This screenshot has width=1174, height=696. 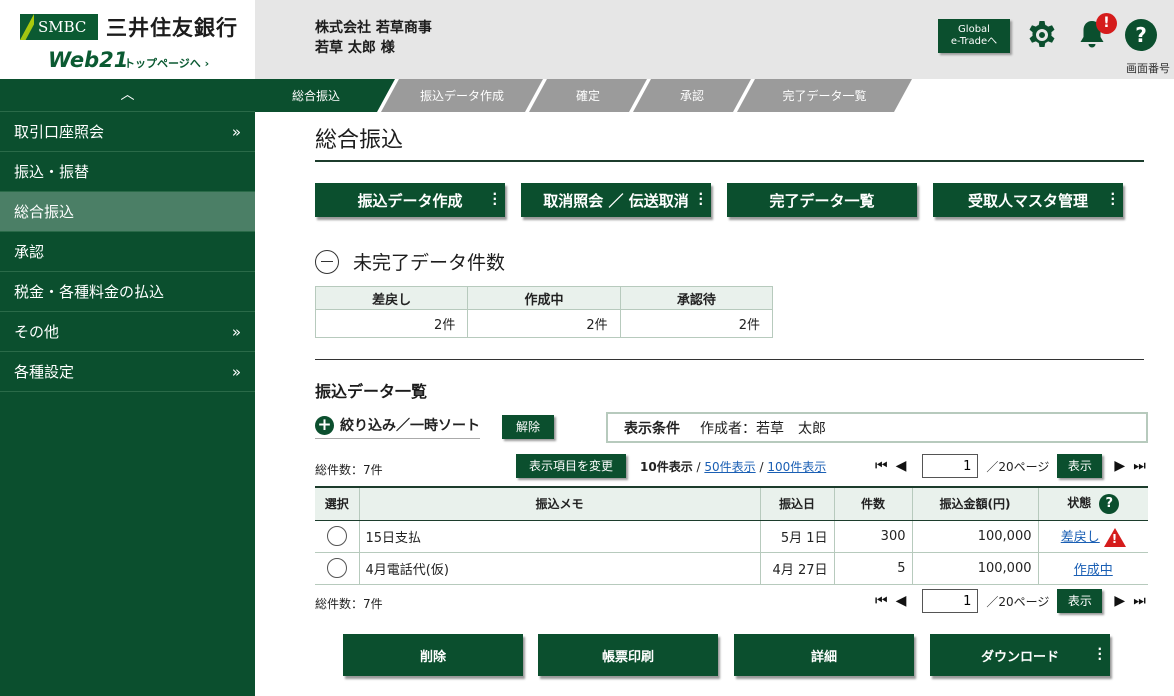 What do you see at coordinates (974, 41) in the screenshot?
I see `global-btn-line2: e-Tradeへ` at bounding box center [974, 41].